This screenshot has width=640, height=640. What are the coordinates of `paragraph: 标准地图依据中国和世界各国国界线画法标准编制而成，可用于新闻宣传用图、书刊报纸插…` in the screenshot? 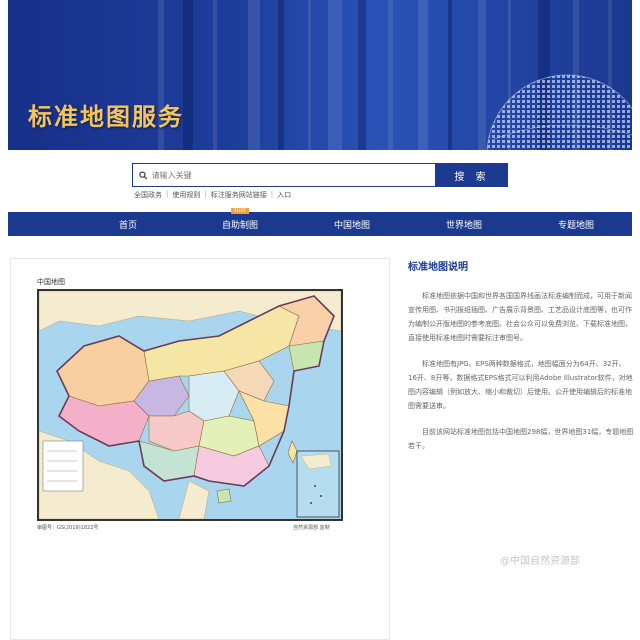 It's located at (520, 317).